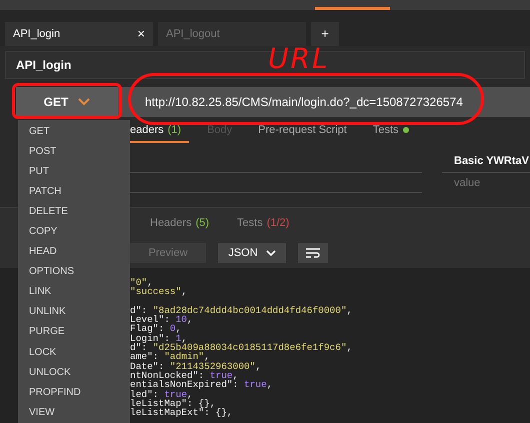  Describe the element at coordinates (159, 339) in the screenshot. I see `code-line: Login": 1,` at that location.